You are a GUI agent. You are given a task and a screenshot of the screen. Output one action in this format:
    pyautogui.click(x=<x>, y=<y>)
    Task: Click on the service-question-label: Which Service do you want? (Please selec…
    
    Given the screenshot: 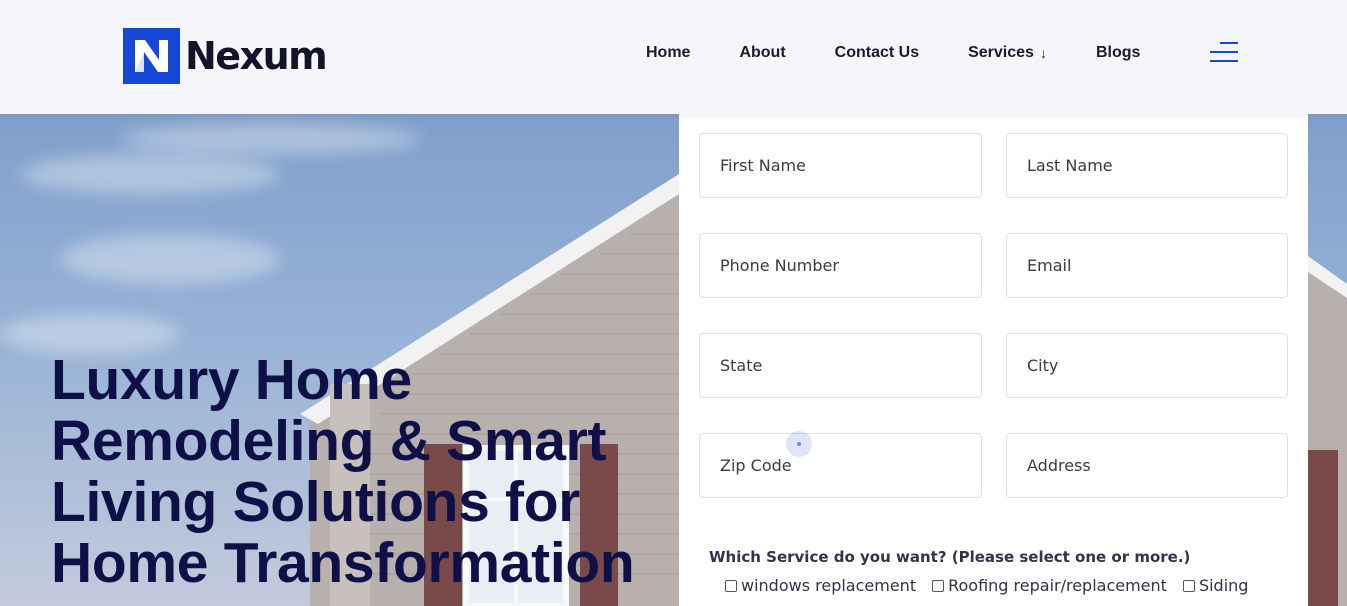 What is the action you would take?
    pyautogui.click(x=950, y=557)
    